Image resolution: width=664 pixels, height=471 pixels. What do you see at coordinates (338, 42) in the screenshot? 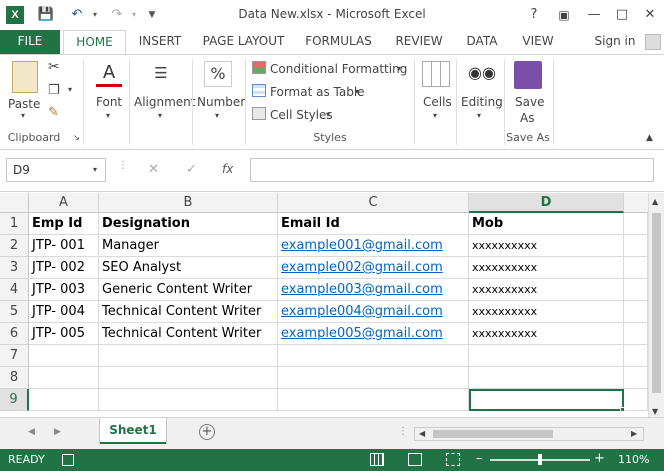
I see `tab-formulas: FORMULAS` at bounding box center [338, 42].